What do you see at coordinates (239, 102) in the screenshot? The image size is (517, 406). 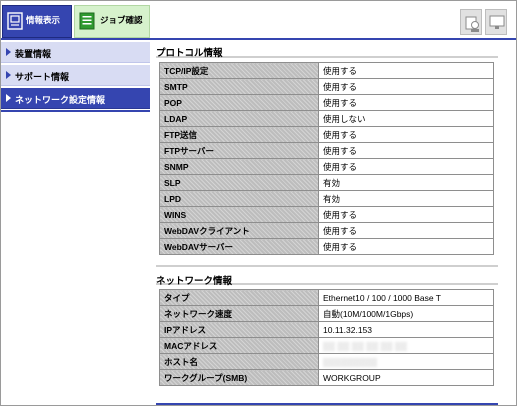 I see `row-key: POP` at bounding box center [239, 102].